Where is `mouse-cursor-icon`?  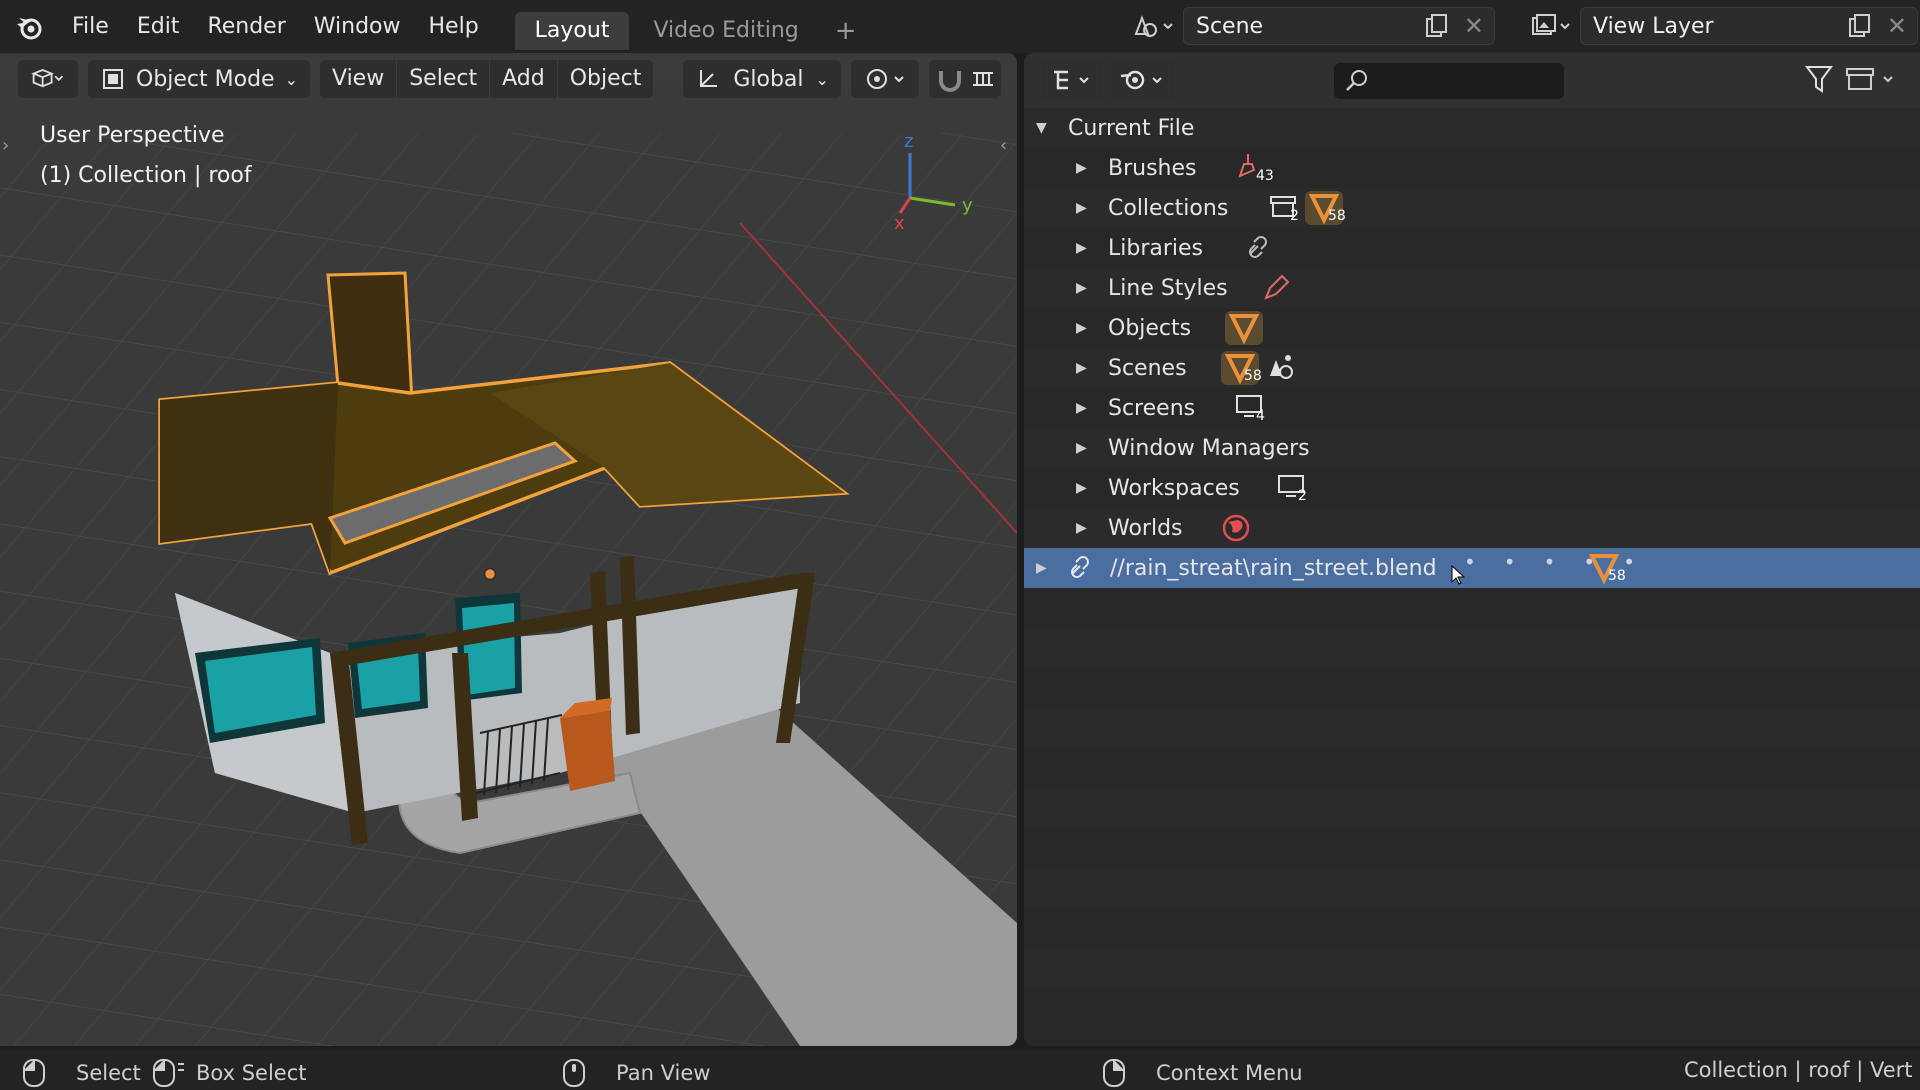 mouse-cursor-icon is located at coordinates (1458, 574).